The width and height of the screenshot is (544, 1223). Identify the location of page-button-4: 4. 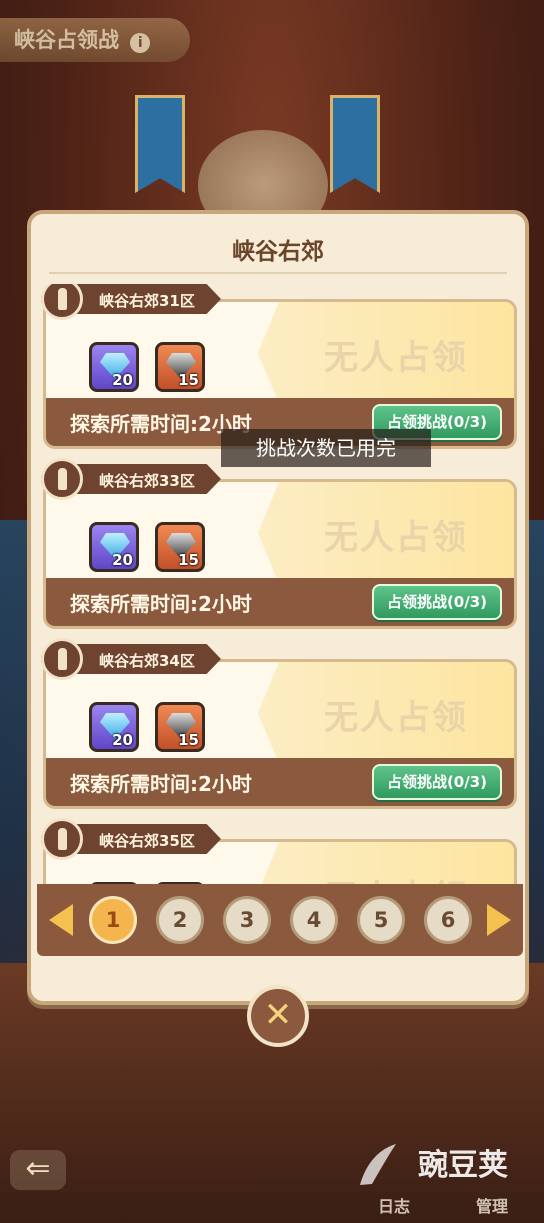
(314, 920).